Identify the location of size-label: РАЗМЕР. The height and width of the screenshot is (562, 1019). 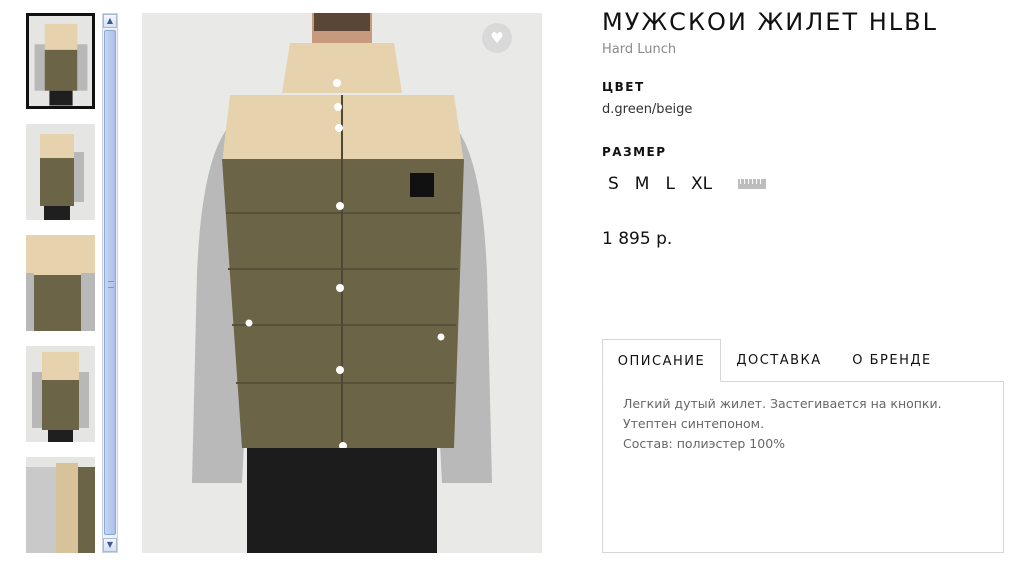
(634, 152).